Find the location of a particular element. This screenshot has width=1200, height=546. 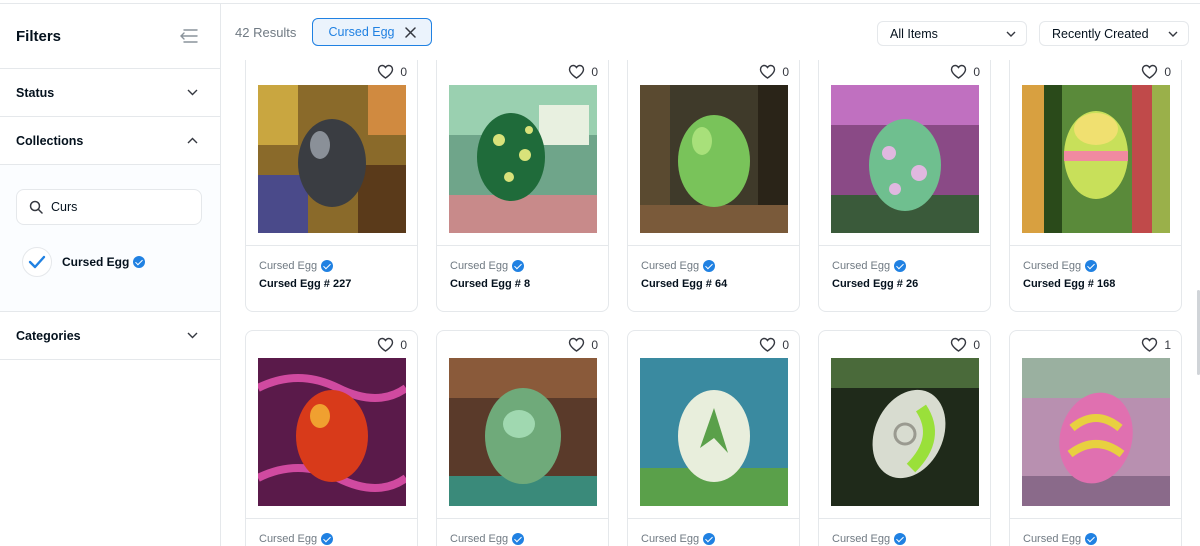

collection-option-cursed-egg: Cursed Egg is located at coordinates (112, 262).